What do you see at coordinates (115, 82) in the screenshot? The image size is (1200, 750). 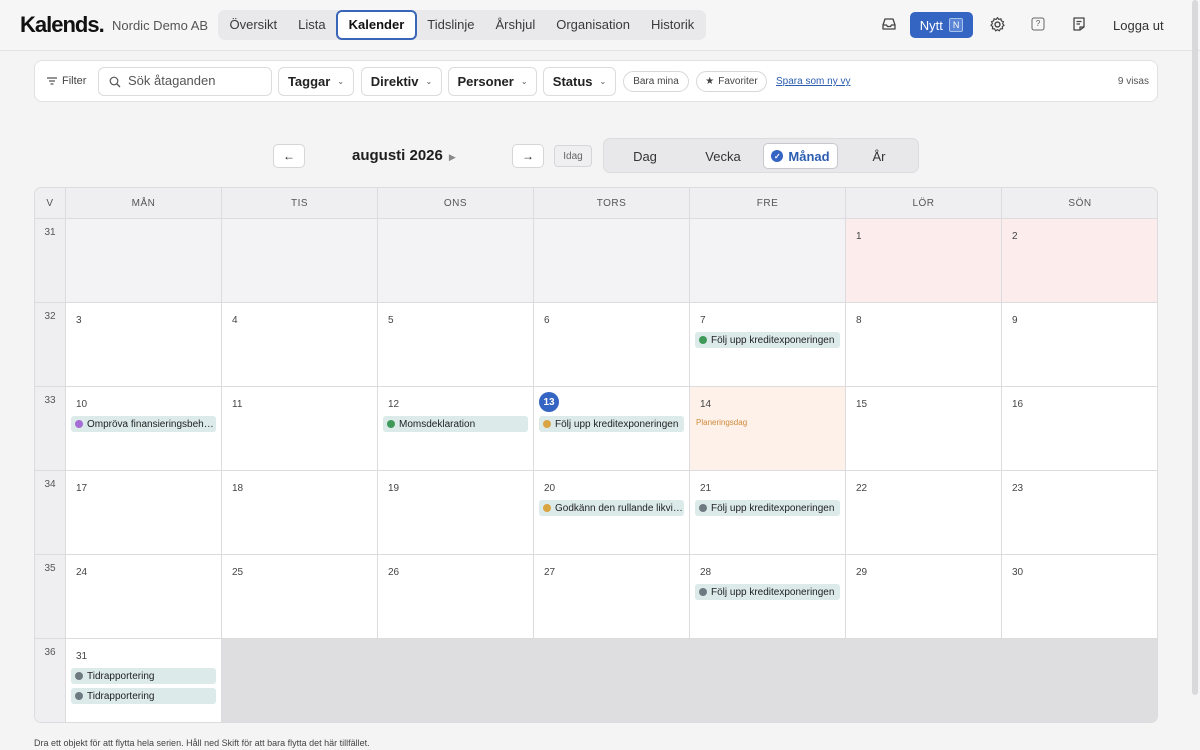 I see `search-icon` at bounding box center [115, 82].